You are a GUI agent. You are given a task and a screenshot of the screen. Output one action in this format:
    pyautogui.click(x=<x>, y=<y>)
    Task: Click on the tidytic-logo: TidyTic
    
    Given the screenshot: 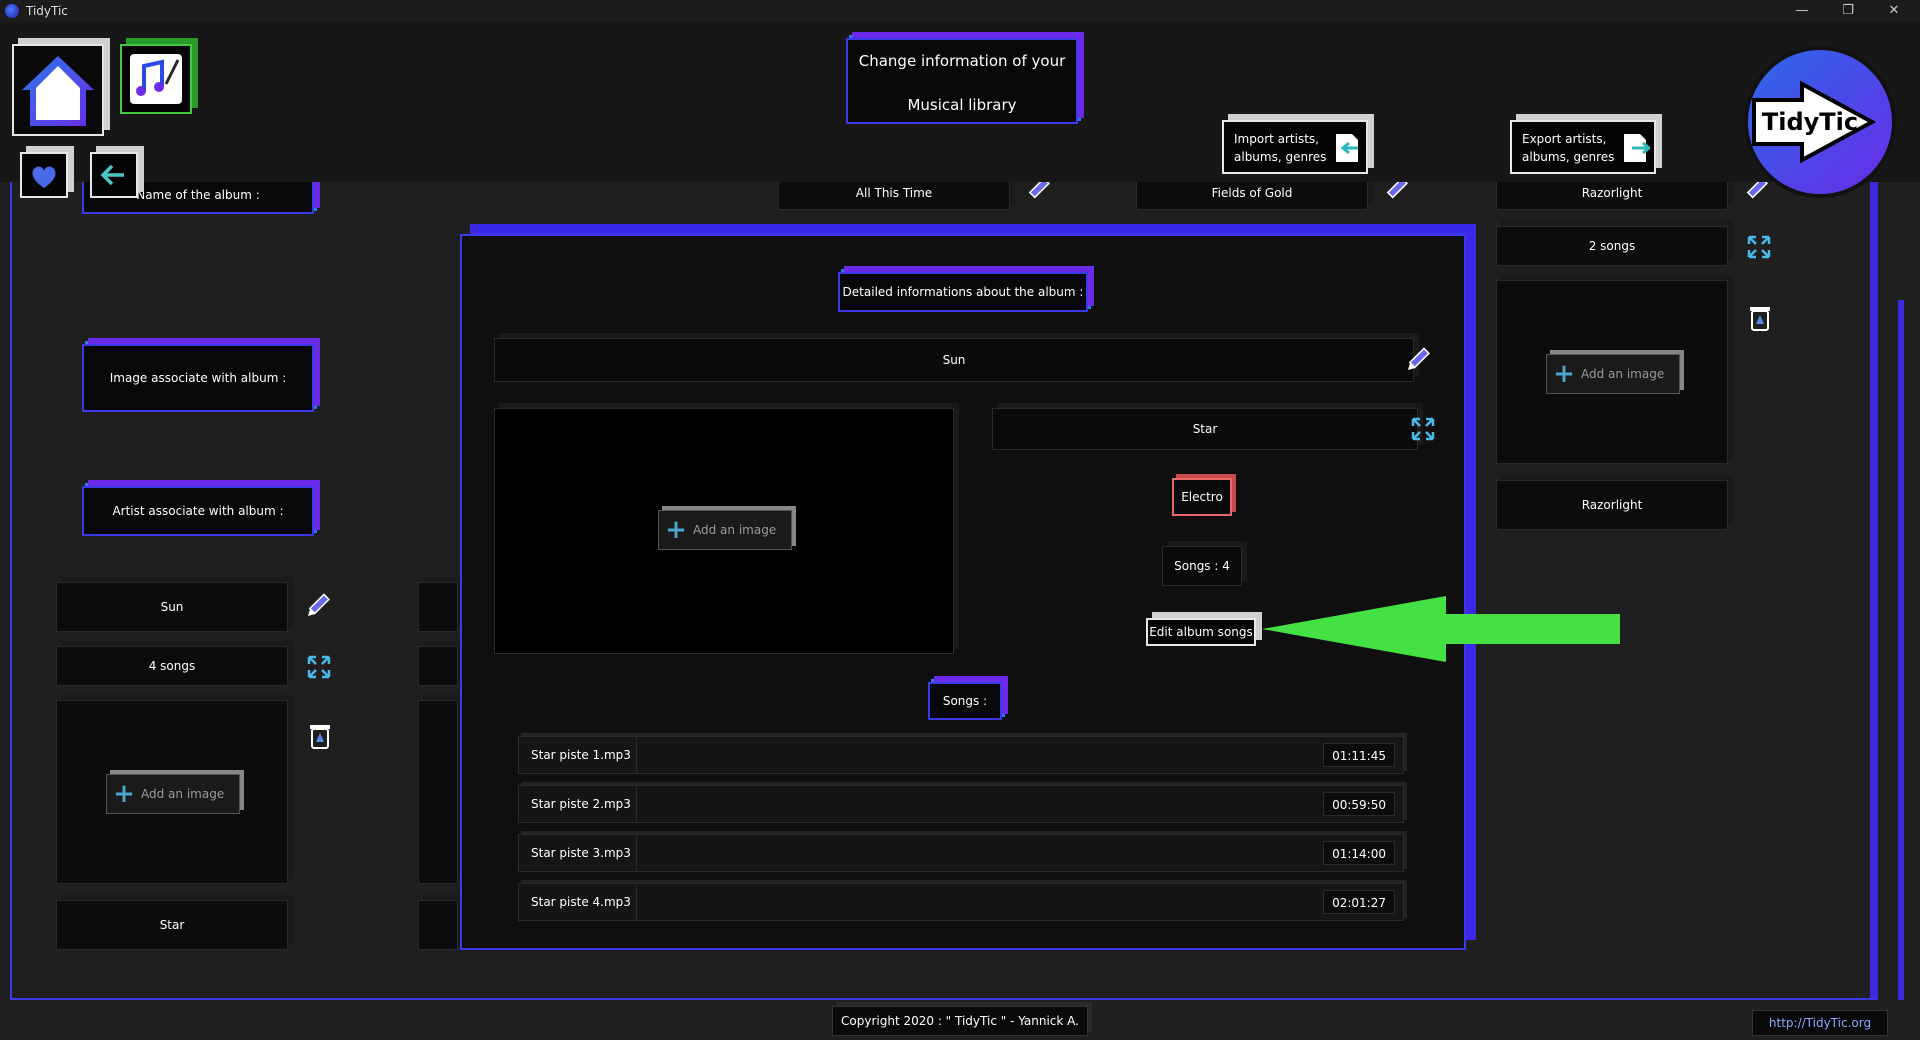 What is the action you would take?
    pyautogui.click(x=1820, y=122)
    